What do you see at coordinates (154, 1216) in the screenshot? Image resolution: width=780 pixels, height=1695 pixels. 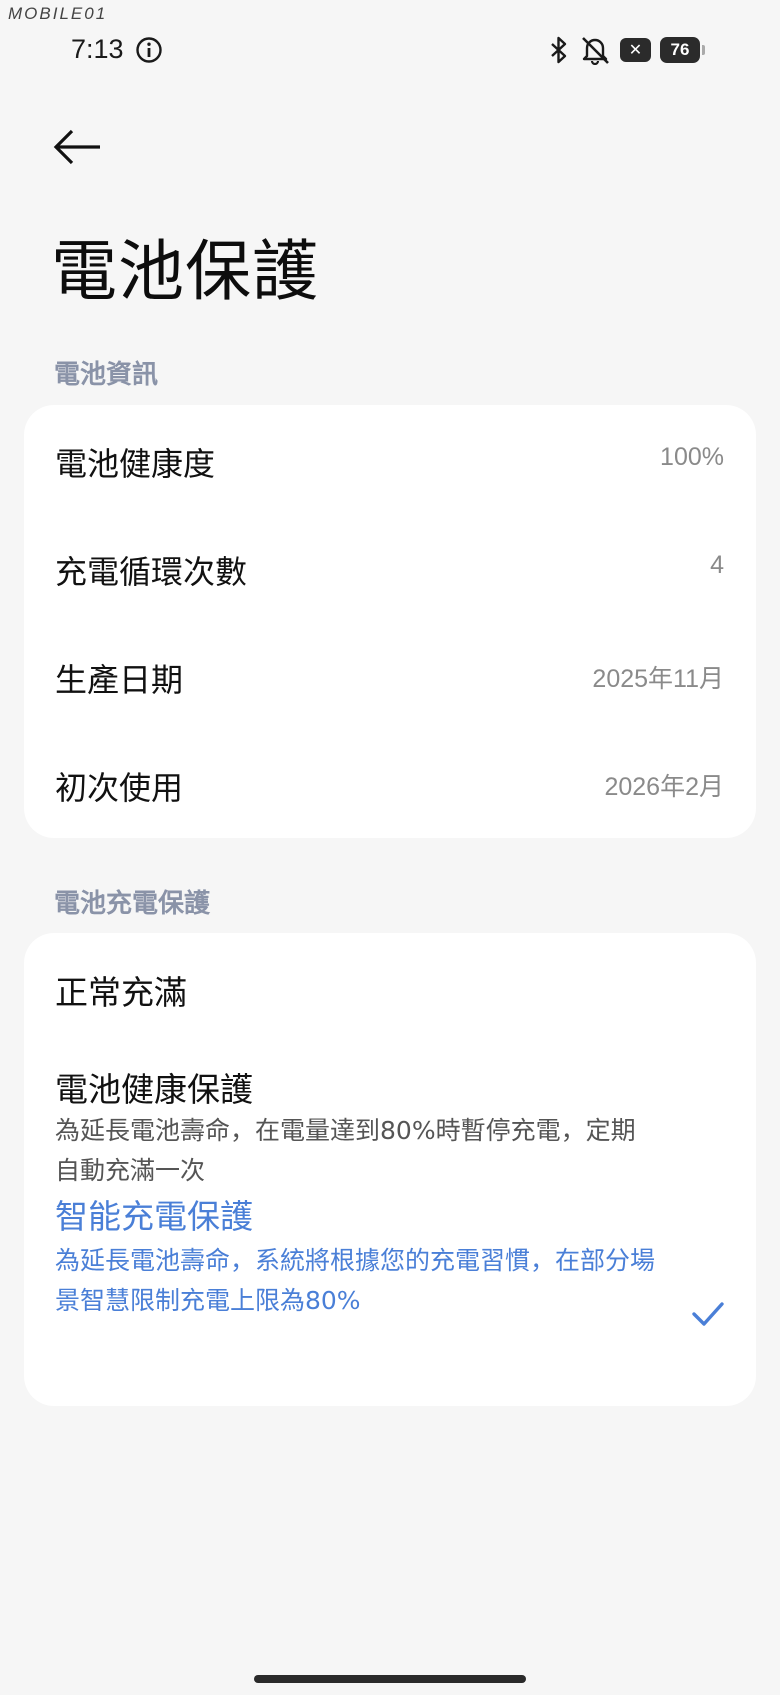 I see `option-title: 智能充電保護` at bounding box center [154, 1216].